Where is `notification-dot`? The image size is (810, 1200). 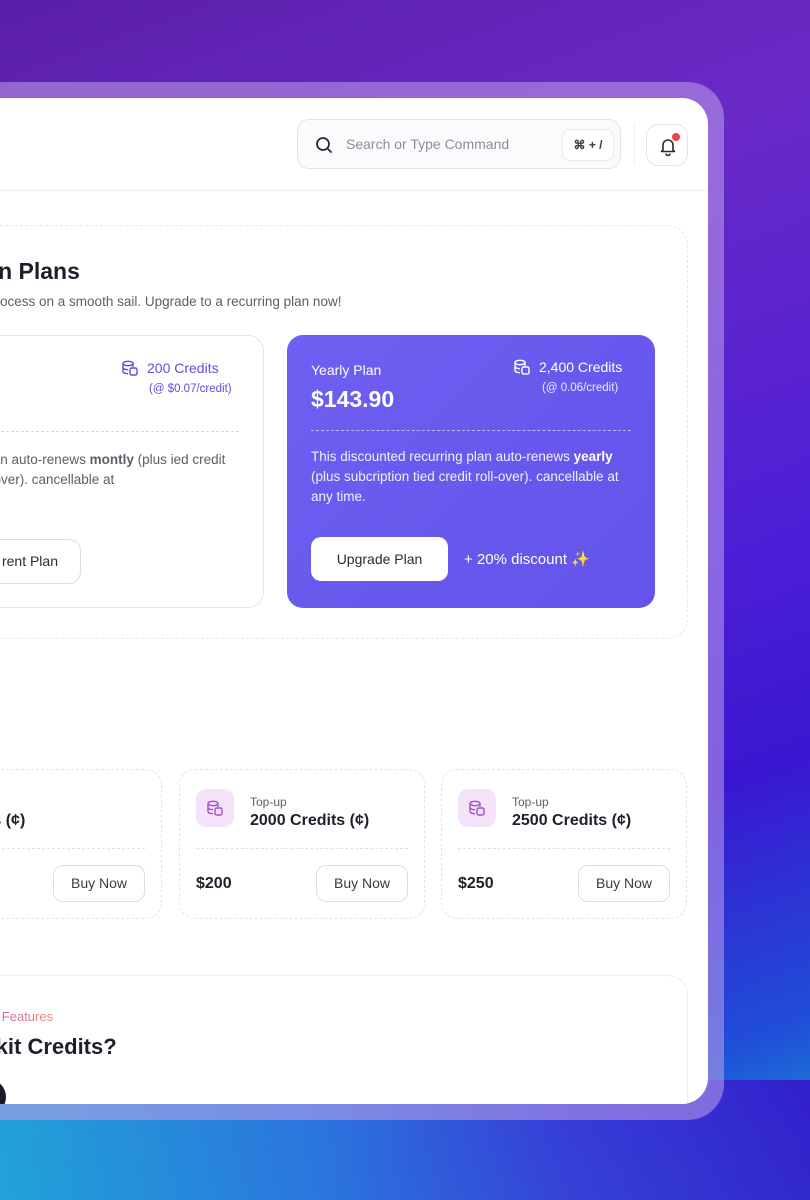 notification-dot is located at coordinates (676, 137).